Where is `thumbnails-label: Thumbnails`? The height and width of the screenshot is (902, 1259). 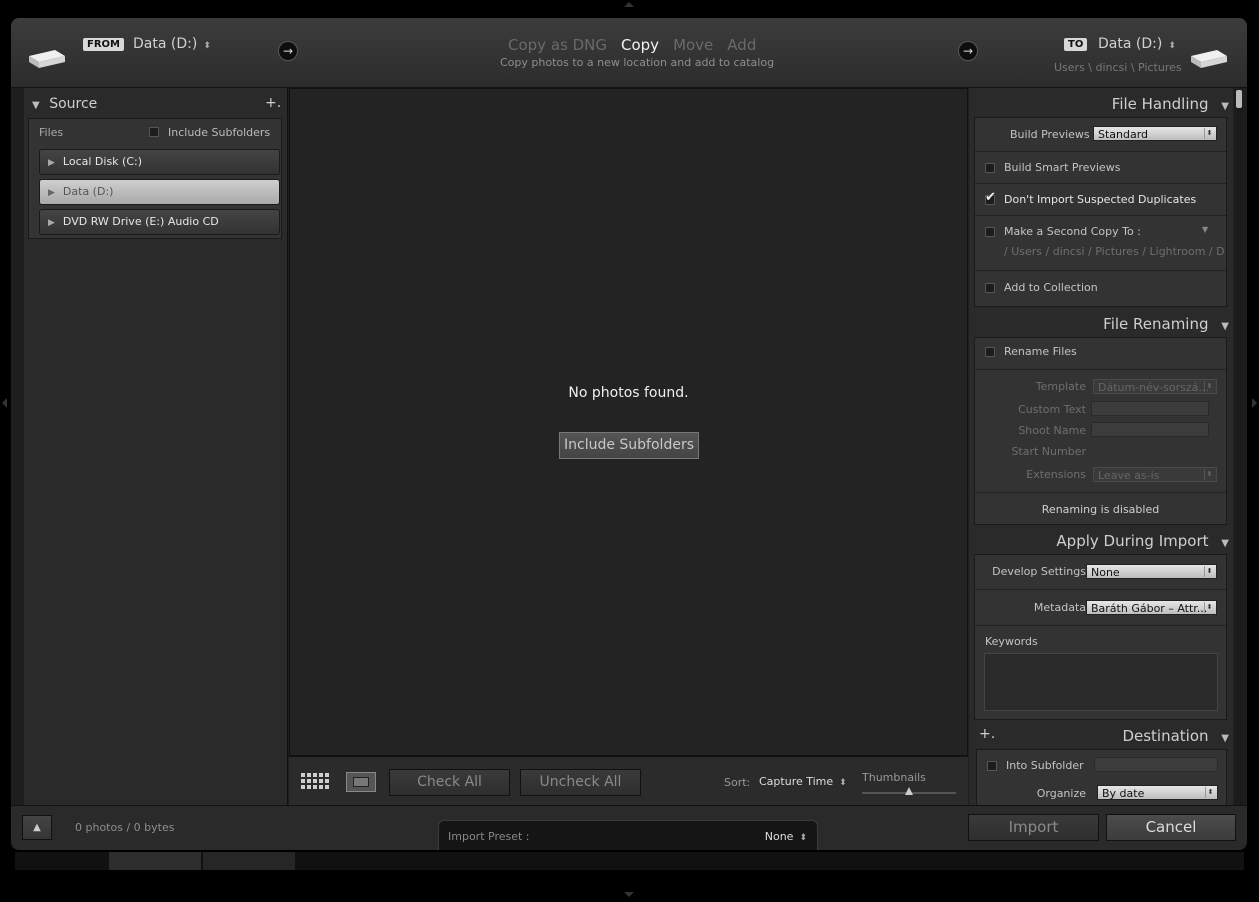 thumbnails-label: Thumbnails is located at coordinates (894, 777).